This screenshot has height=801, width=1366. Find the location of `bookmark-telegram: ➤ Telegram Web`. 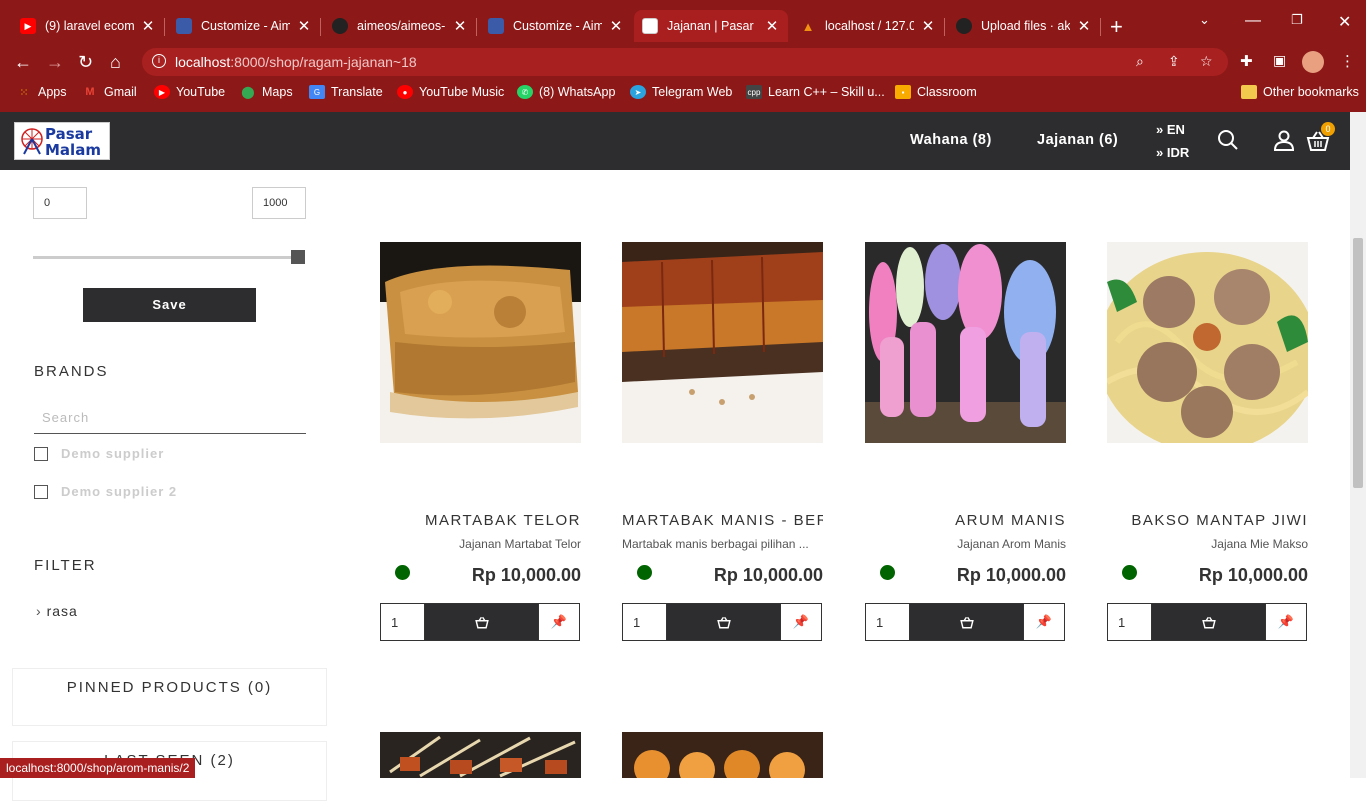

bookmark-telegram: ➤ Telegram Web is located at coordinates (681, 92).